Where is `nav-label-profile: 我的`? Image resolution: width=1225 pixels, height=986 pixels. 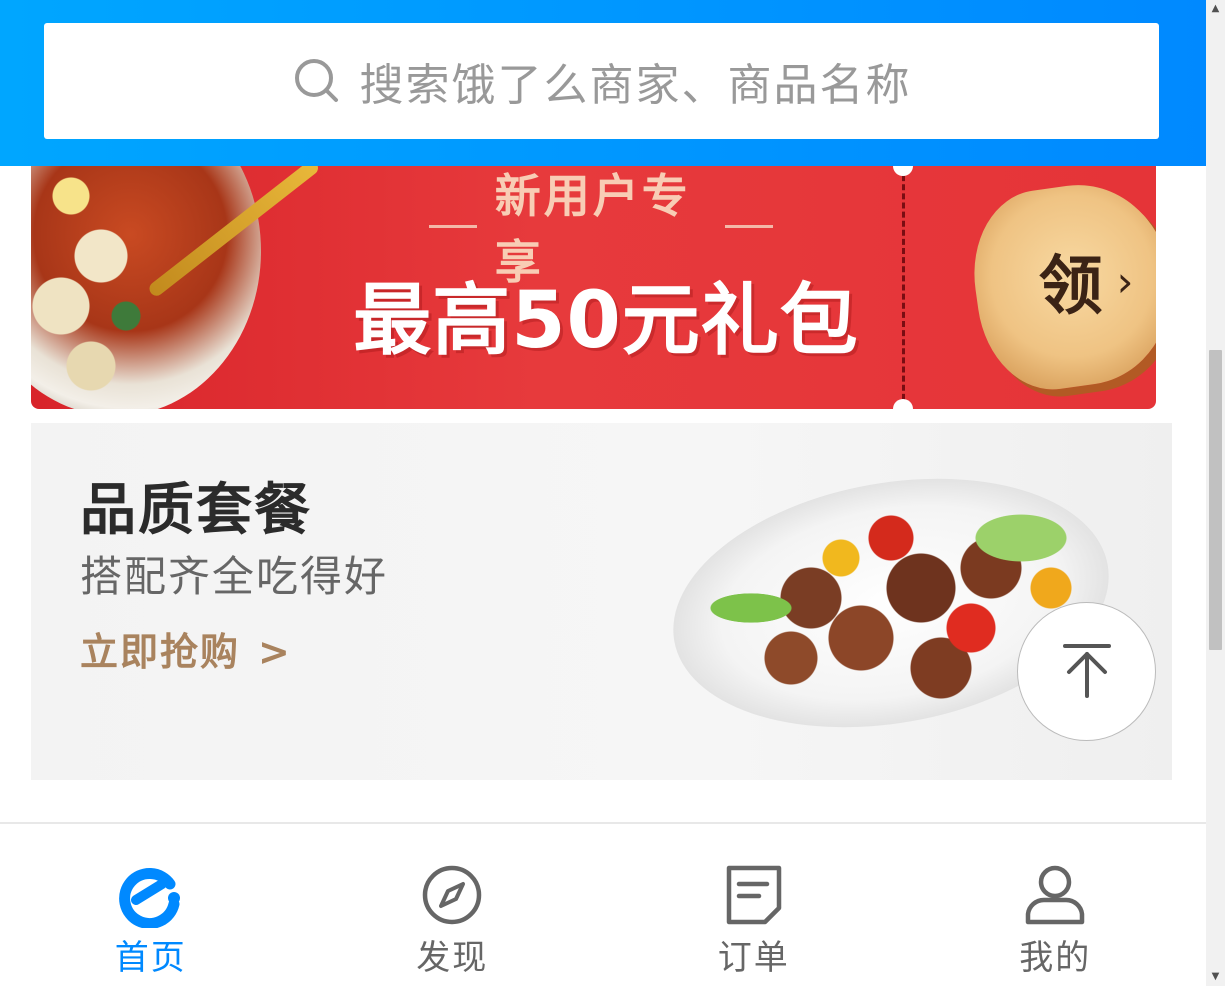 nav-label-profile: 我的 is located at coordinates (1055, 958).